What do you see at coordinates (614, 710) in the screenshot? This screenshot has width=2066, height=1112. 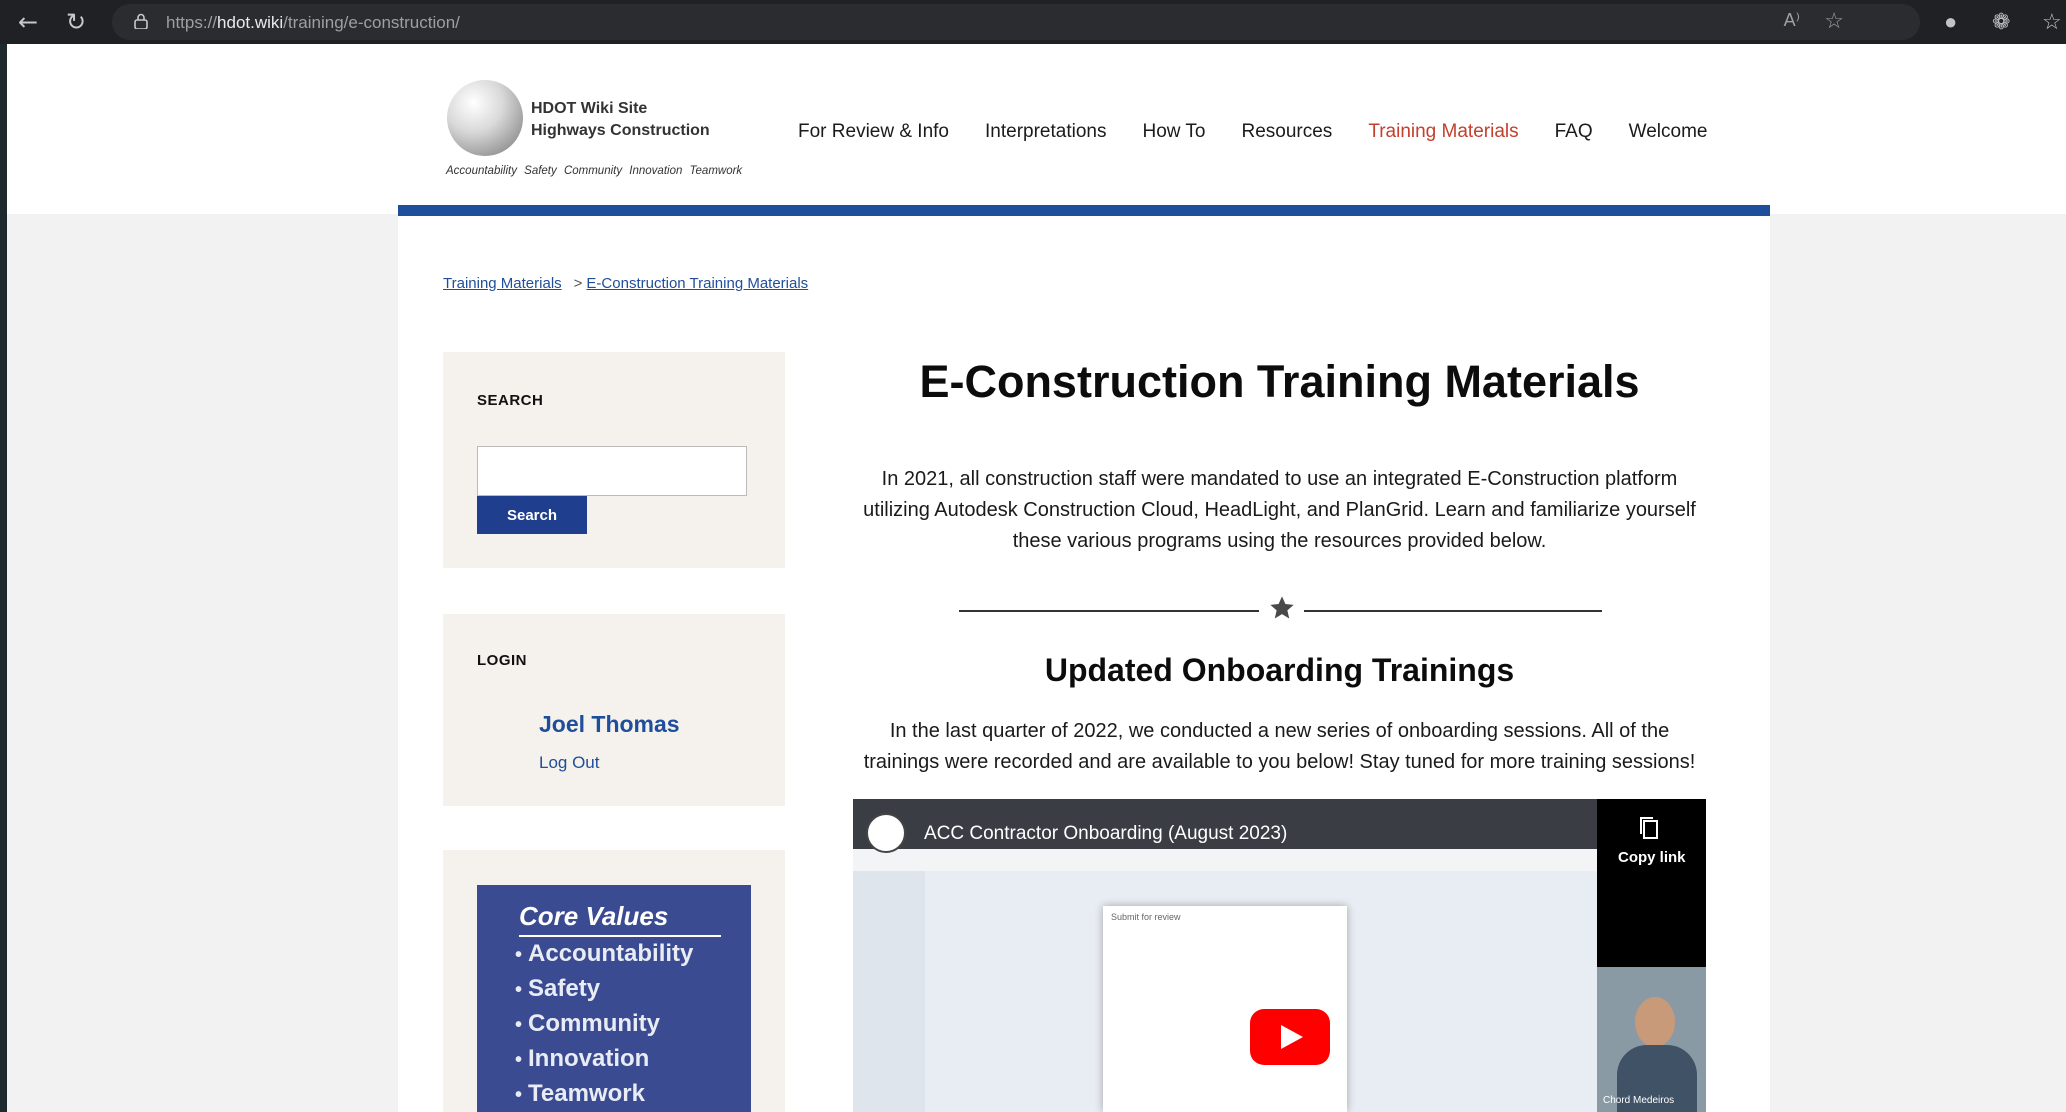 I see `login-widget: LOGIN Joel Thomas Log Out` at bounding box center [614, 710].